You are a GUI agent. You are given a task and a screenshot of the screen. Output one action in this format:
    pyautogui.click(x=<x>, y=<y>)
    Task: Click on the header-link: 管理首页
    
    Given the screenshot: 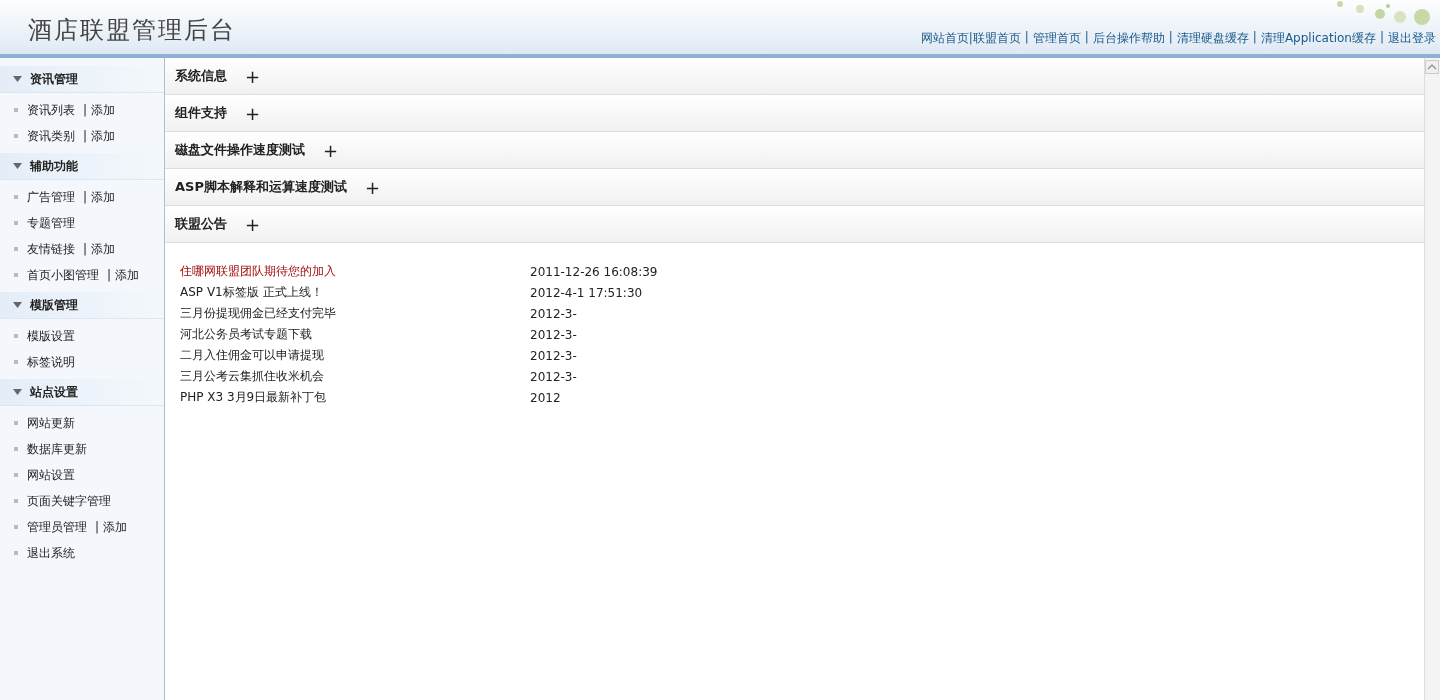 What is the action you would take?
    pyautogui.click(x=1056, y=38)
    